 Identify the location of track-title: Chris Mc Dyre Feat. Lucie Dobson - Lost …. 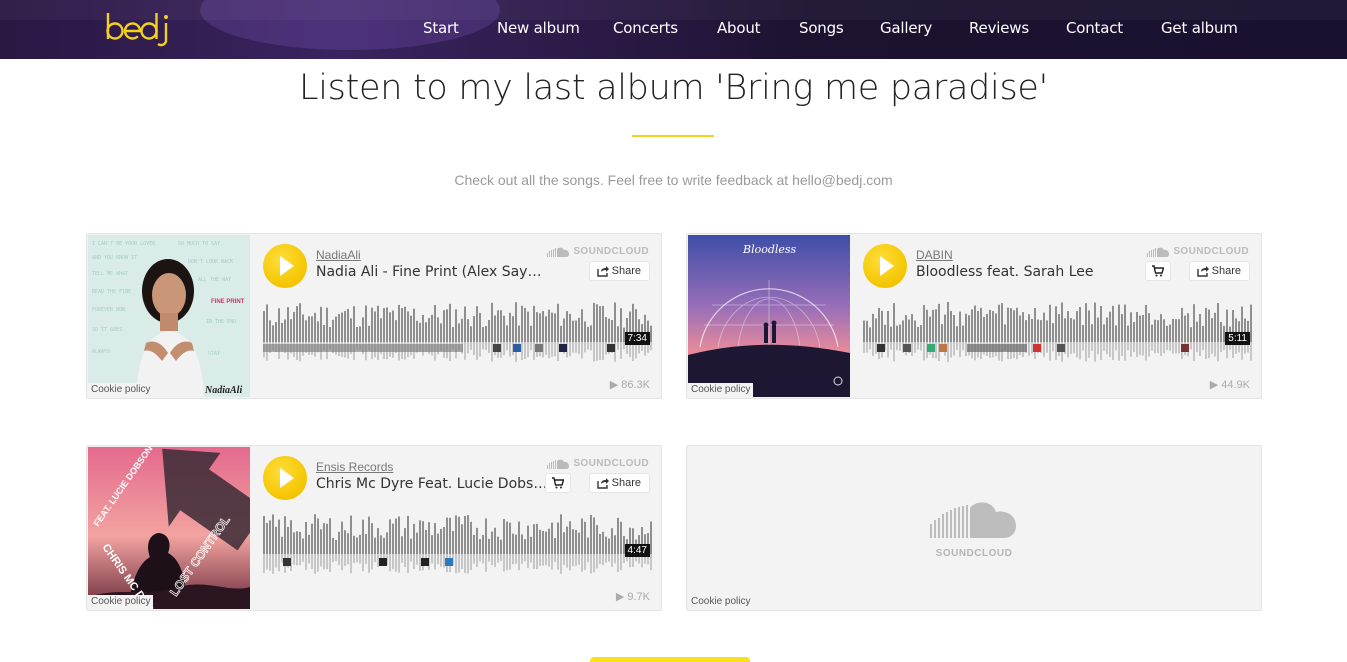
(432, 484).